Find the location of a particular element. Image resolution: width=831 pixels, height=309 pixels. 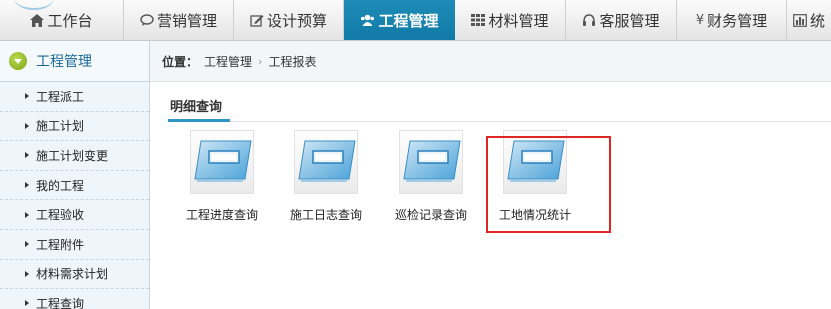

tab-customer-service: 客服管理 is located at coordinates (621, 20).